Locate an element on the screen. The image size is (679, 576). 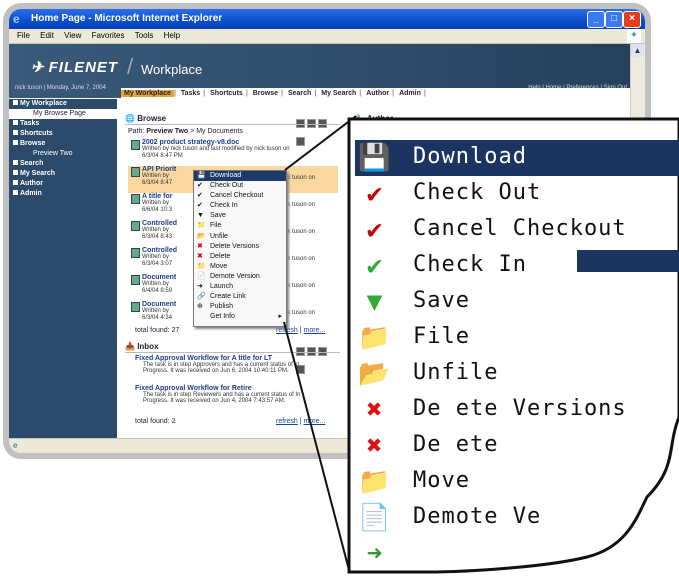
zoom-menu-label: File is located at coordinates (441, 336).